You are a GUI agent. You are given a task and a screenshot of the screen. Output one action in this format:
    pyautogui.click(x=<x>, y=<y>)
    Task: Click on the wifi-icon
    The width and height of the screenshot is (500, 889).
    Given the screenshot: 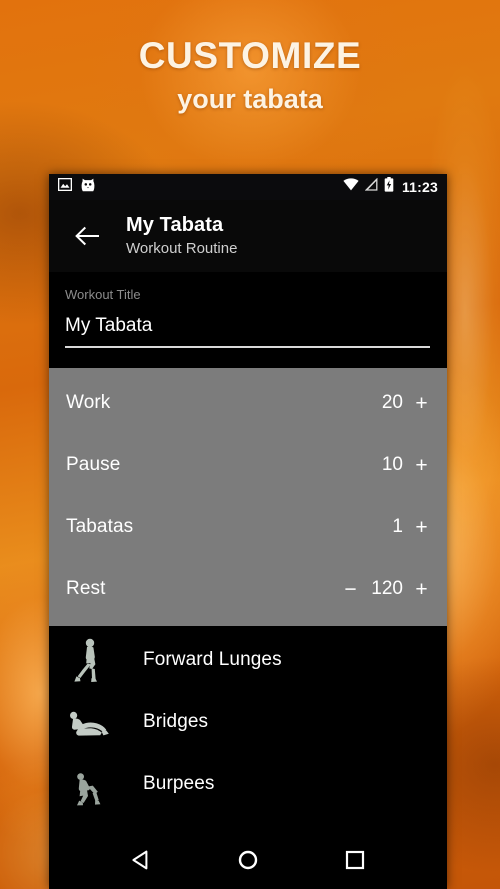 What is the action you would take?
    pyautogui.click(x=351, y=187)
    